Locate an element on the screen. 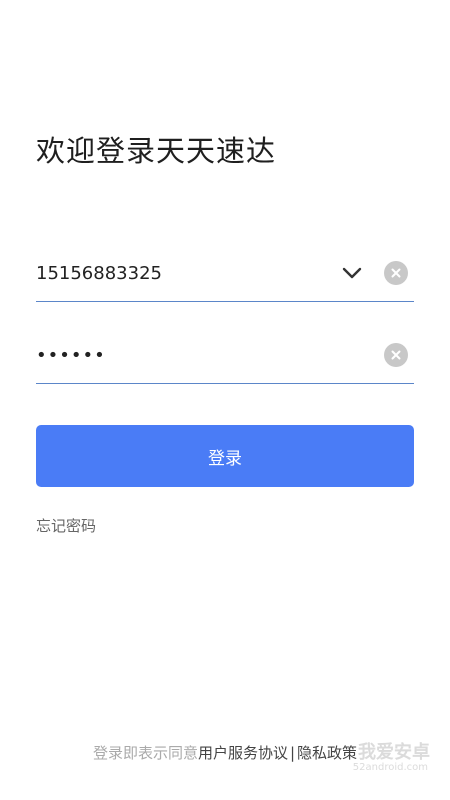 The height and width of the screenshot is (800, 450). password-field-row is located at coordinates (225, 359).